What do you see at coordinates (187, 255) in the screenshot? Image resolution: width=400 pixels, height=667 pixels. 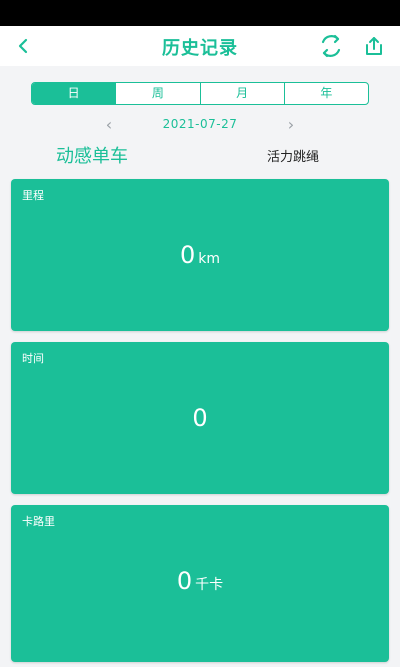 I see `distance-value: 0` at bounding box center [187, 255].